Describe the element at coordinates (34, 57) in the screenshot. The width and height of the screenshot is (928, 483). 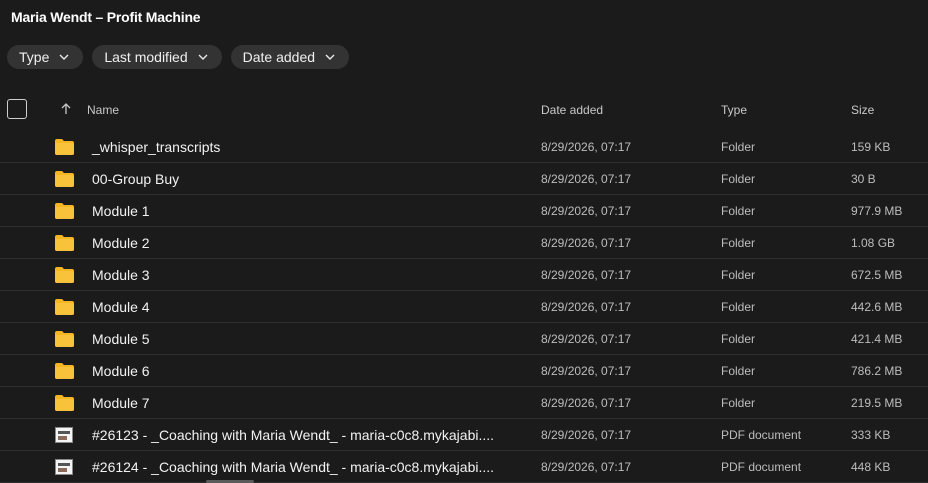
I see `filter-type-label: Type` at that location.